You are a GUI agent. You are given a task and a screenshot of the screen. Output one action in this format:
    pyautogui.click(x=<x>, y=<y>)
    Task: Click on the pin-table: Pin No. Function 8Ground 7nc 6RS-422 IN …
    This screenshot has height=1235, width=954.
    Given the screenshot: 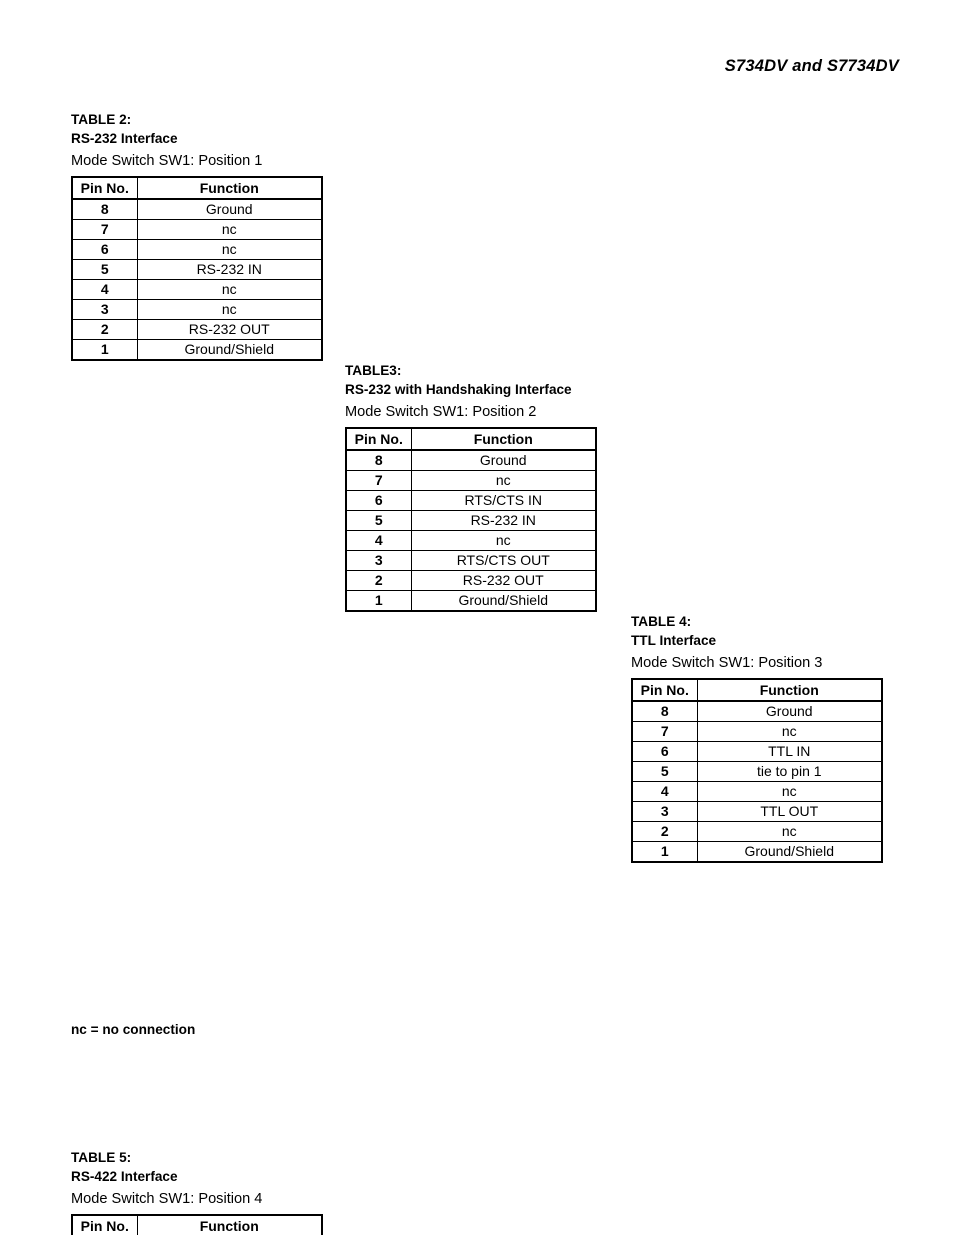 What is the action you would take?
    pyautogui.click(x=197, y=1224)
    